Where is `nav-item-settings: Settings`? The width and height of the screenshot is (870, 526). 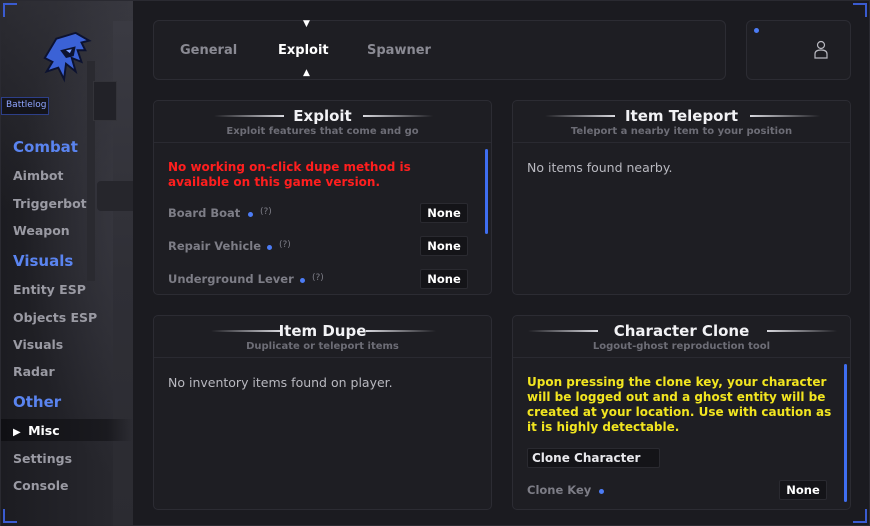 nav-item-settings: Settings is located at coordinates (42, 458).